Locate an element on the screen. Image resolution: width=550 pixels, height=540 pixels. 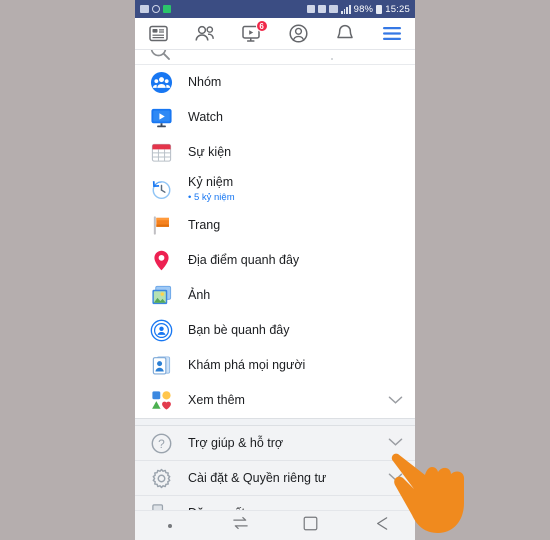
search-row-partial is located at coordinates (275, 57).